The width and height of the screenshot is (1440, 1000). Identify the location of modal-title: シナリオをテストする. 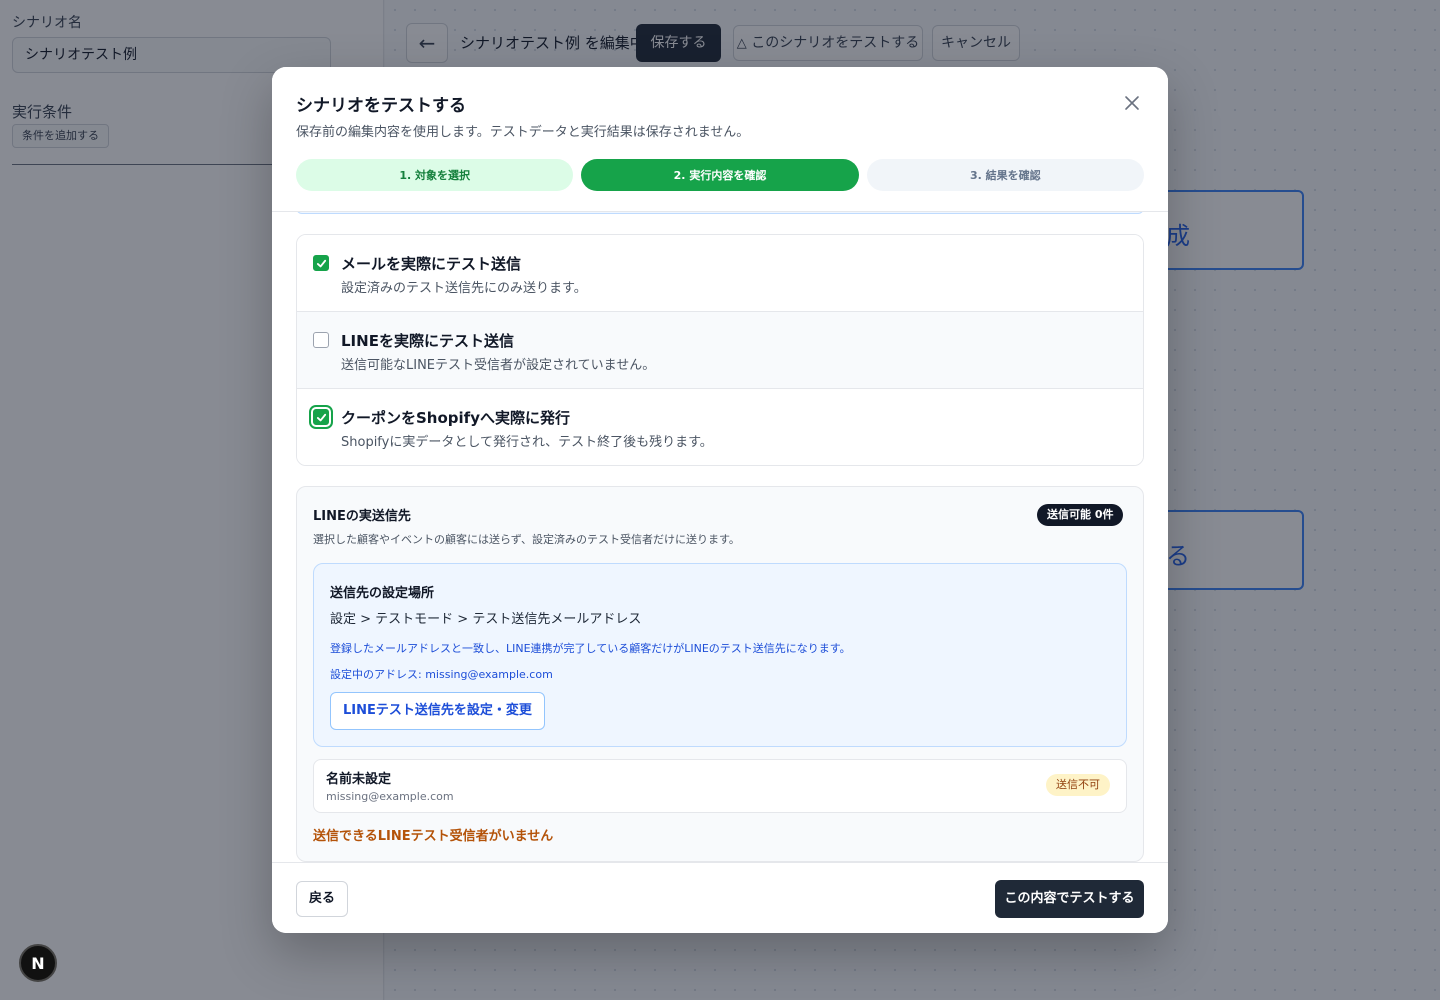
(381, 106).